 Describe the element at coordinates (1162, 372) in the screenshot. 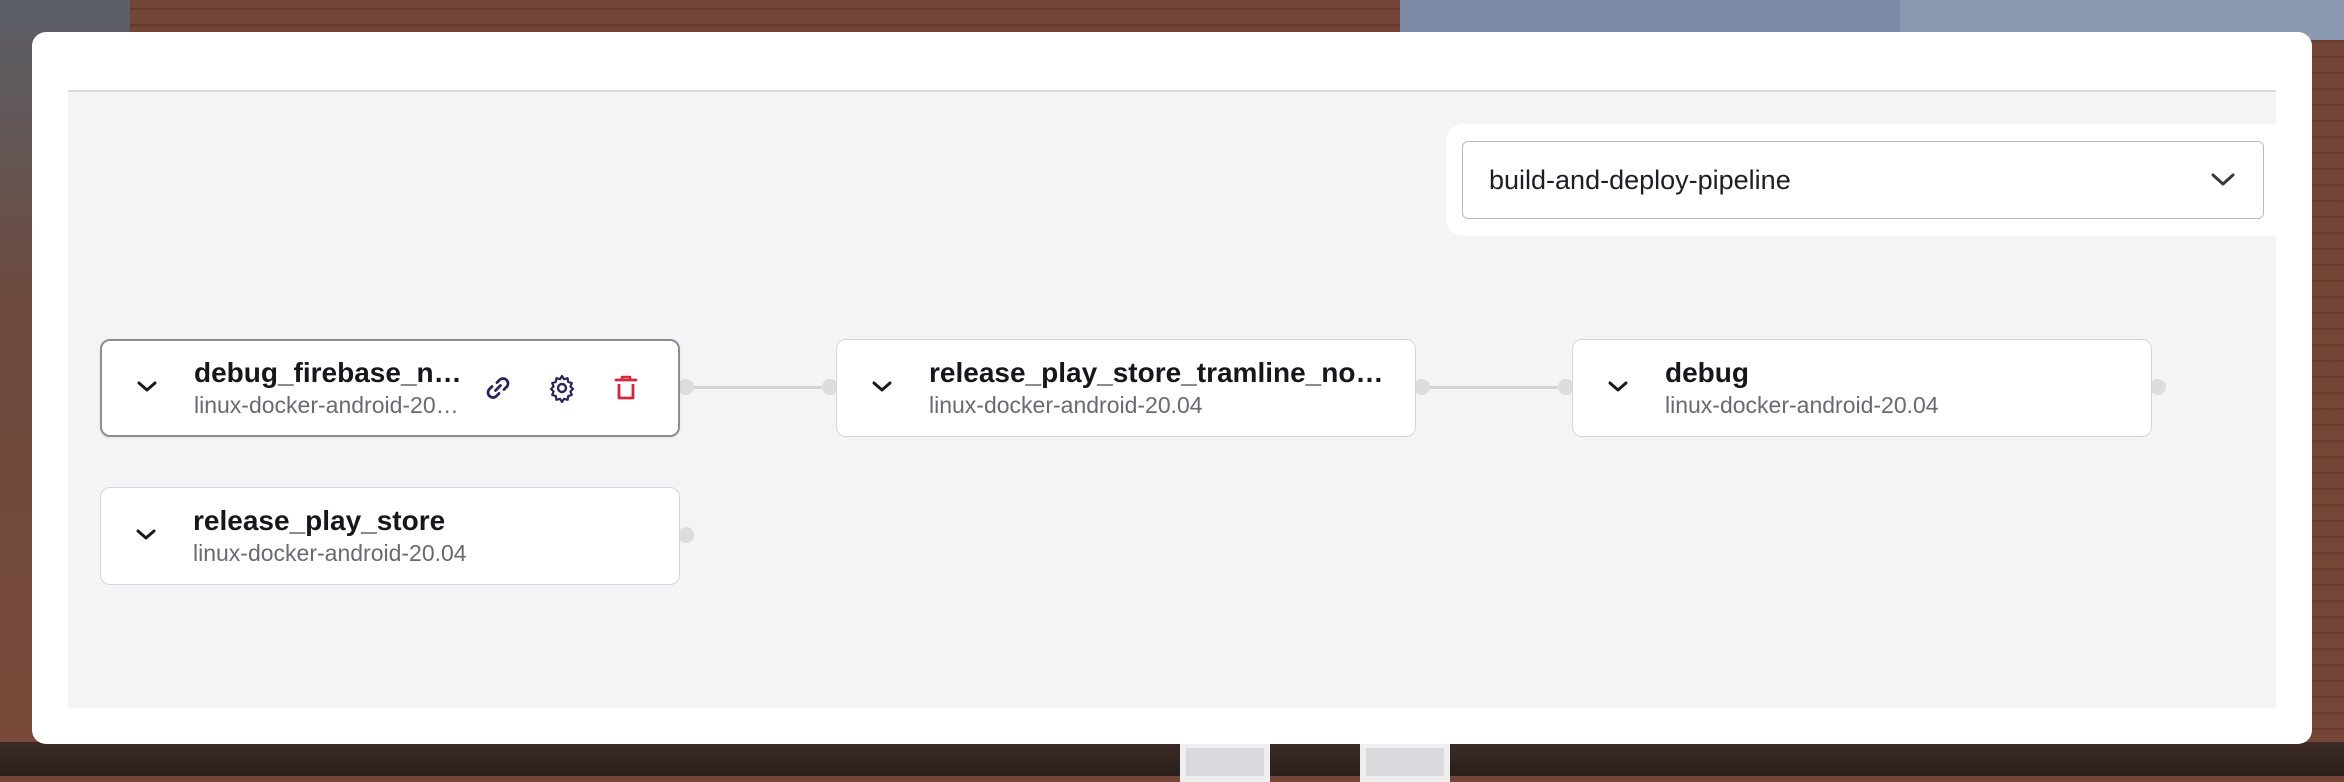

I see `node-name: release_play_store_tramline_no_artifacts` at that location.